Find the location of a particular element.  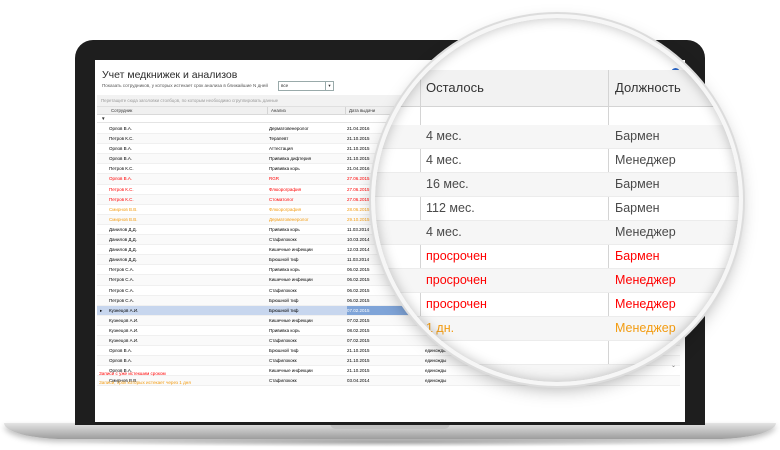

magnified-cell-remaining: 16 мес. is located at coordinates (447, 184).